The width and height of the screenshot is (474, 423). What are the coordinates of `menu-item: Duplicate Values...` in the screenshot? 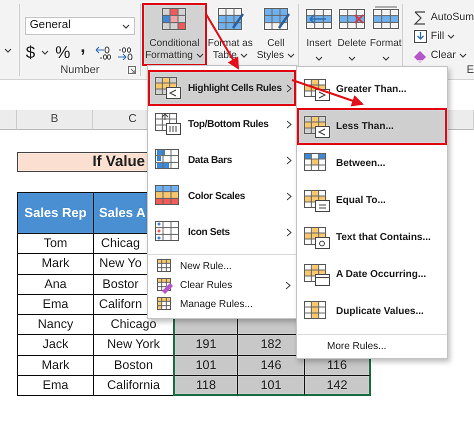 It's located at (372, 311).